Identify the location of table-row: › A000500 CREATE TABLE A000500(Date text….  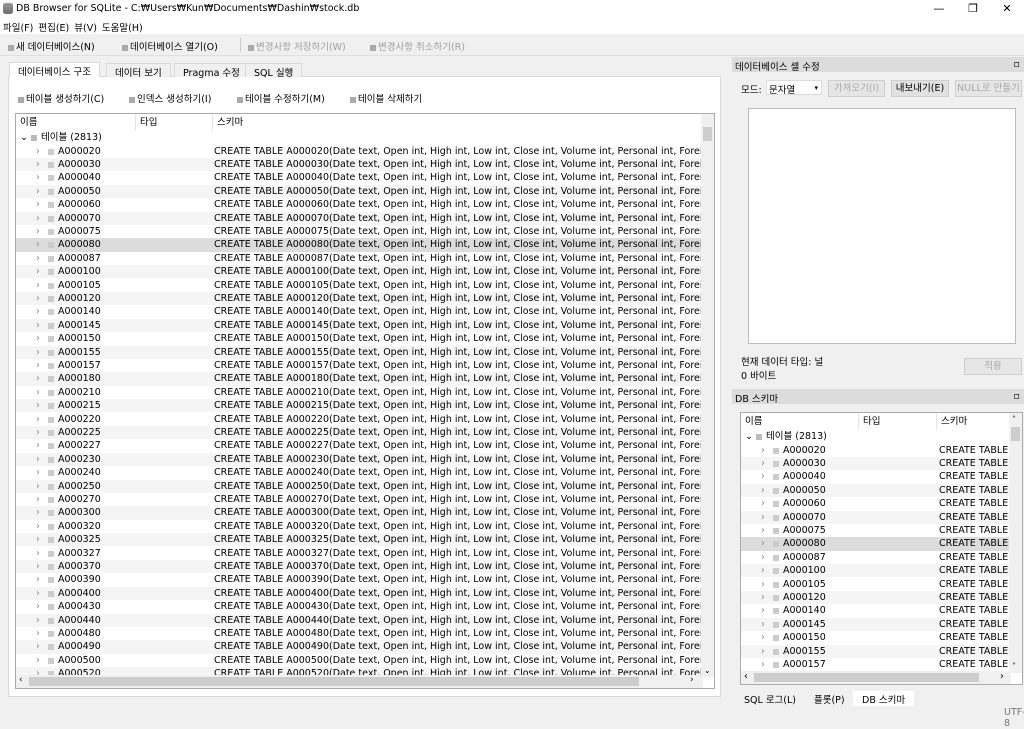
(359, 660).